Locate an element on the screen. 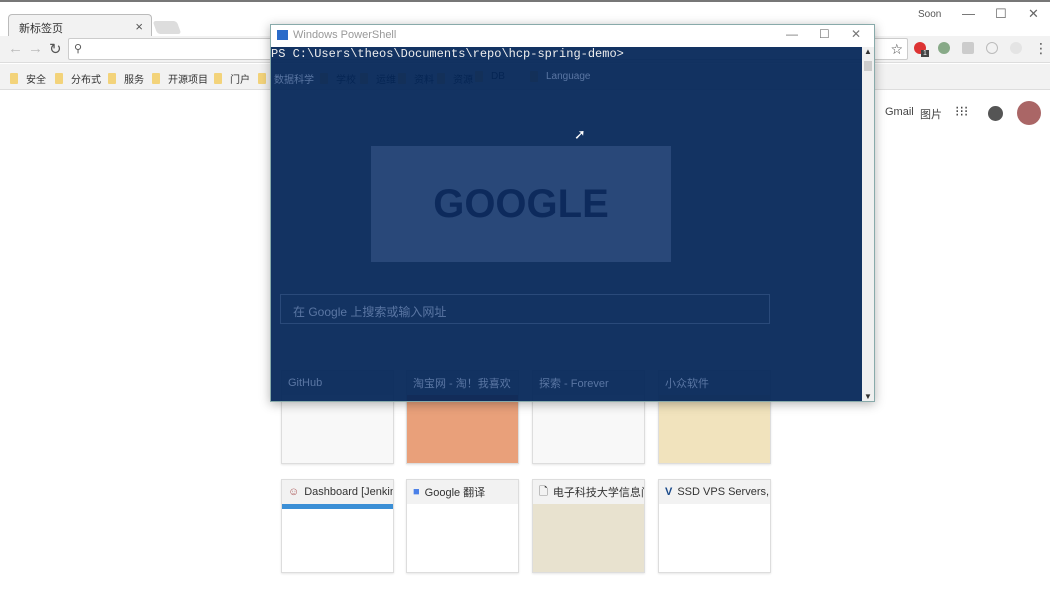 The width and height of the screenshot is (1050, 604). most-visited-tile: 🗋 电子科技大学信息门户 is located at coordinates (588, 526).